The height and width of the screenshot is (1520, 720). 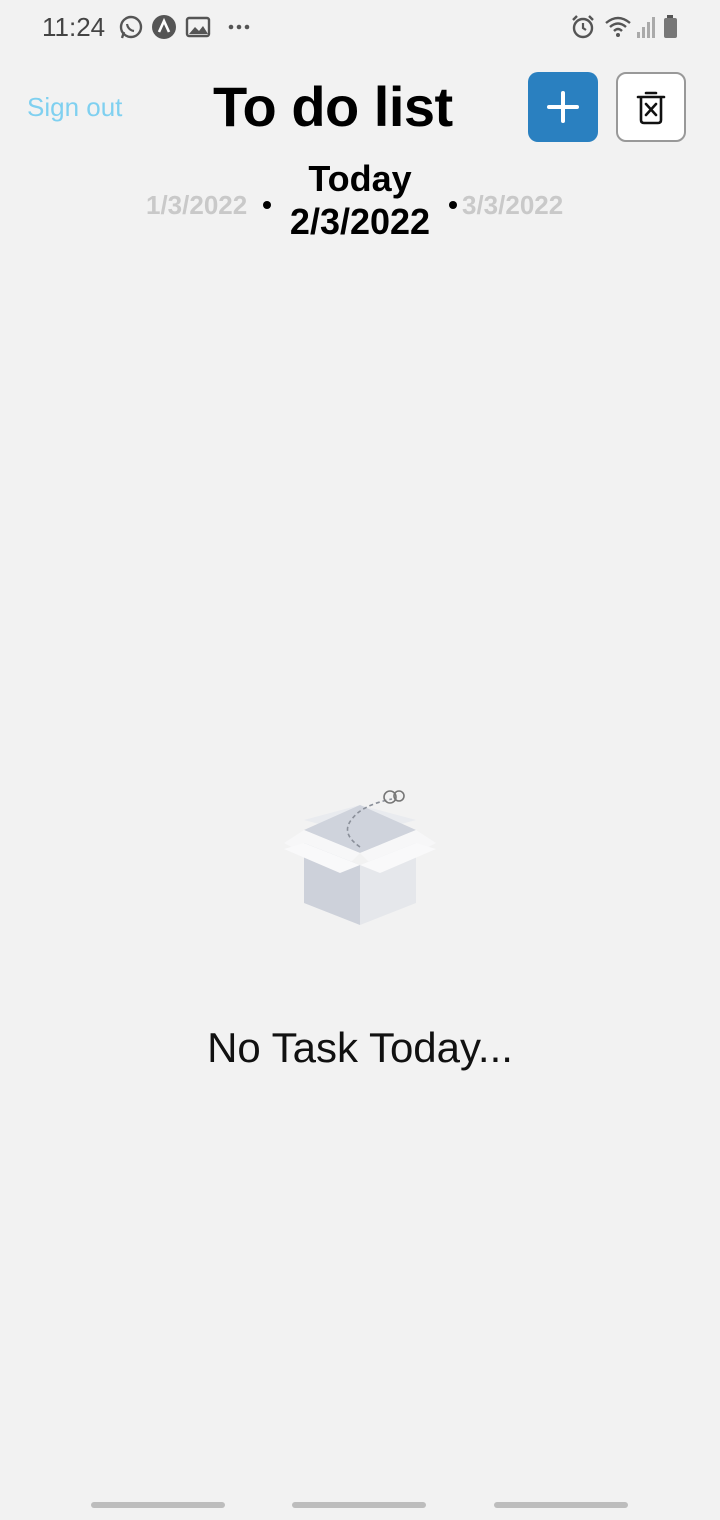 What do you see at coordinates (360, 178) in the screenshot?
I see `today-label: Today` at bounding box center [360, 178].